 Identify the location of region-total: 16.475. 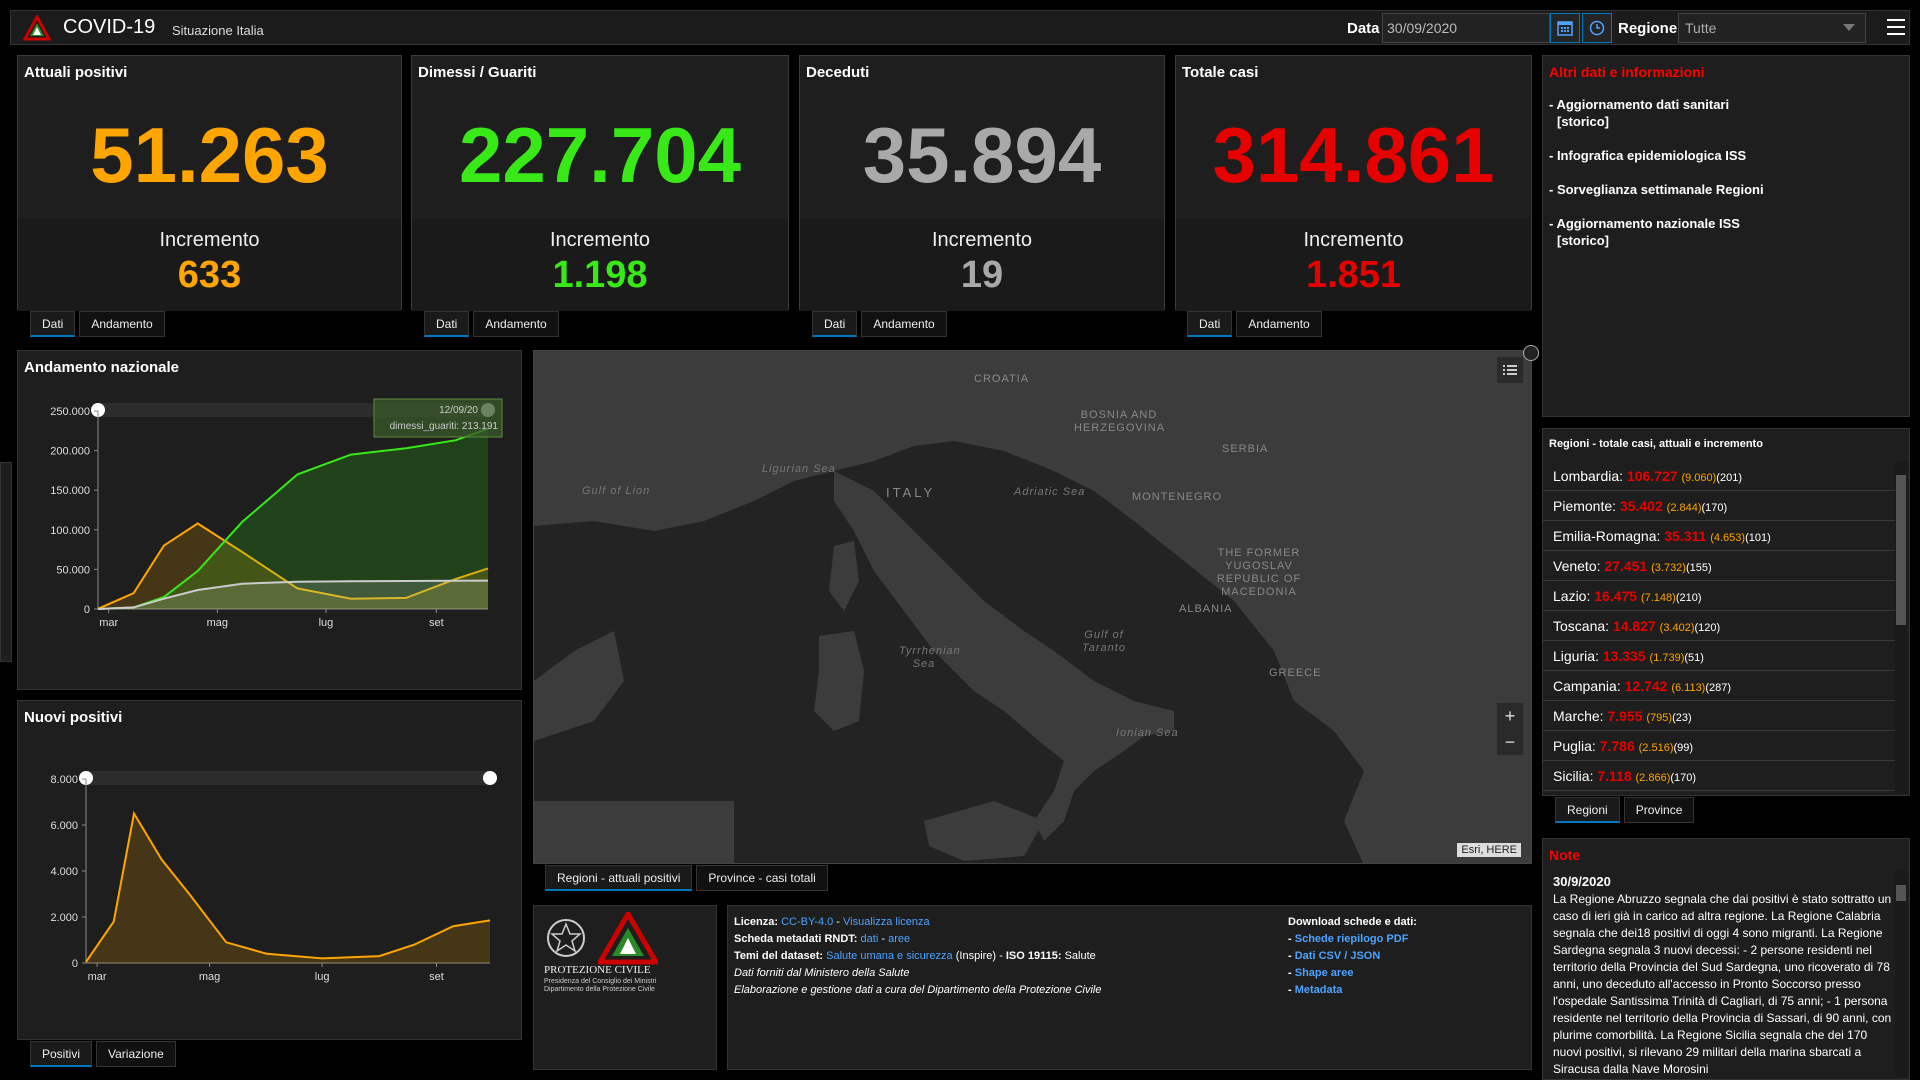
(1616, 596).